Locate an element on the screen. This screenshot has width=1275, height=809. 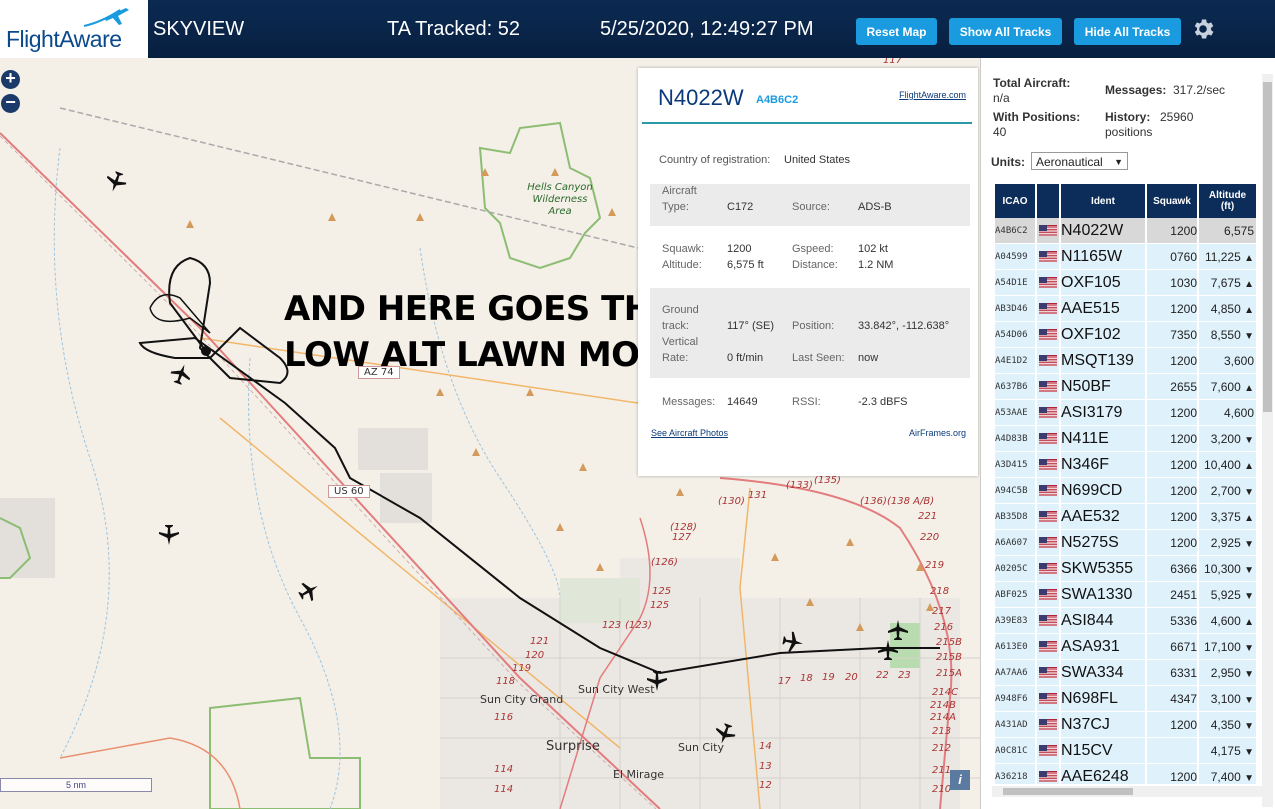
row-ident: N4022W is located at coordinates (1103, 231).